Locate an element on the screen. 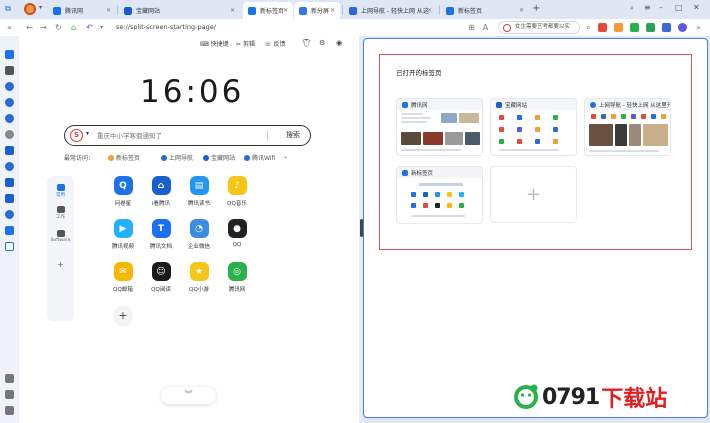  opened-tab-card: 腾讯网 is located at coordinates (439, 127).